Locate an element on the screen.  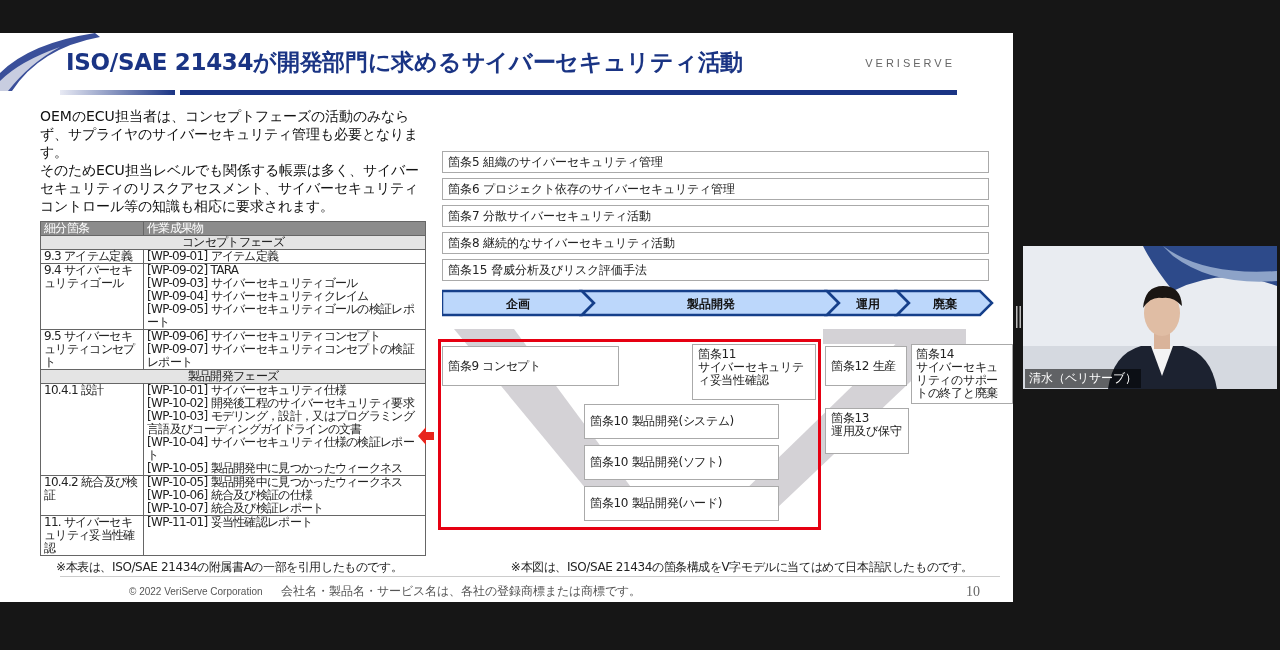
table-cell-text: [WP-09-06] サイバーセキュリティコンセプト is located at coordinates (264, 336).